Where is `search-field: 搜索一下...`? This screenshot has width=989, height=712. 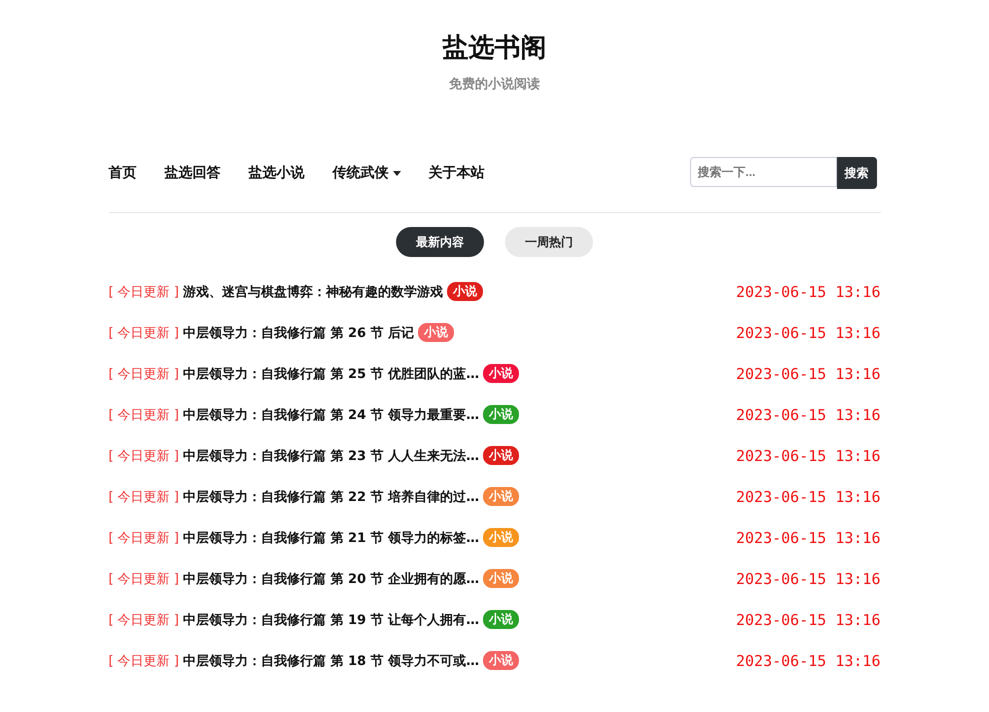
search-field: 搜索一下... is located at coordinates (763, 172).